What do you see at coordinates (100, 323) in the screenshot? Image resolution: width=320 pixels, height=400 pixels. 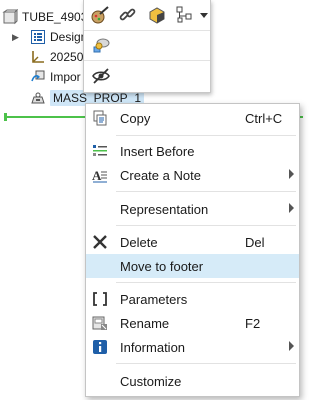 I see `rename-icon` at bounding box center [100, 323].